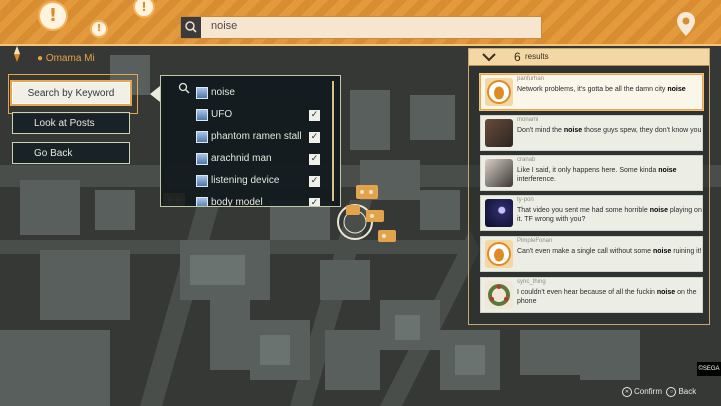 The image size is (721, 406). I want to click on keyword-item: UFO ✓, so click(250, 116).